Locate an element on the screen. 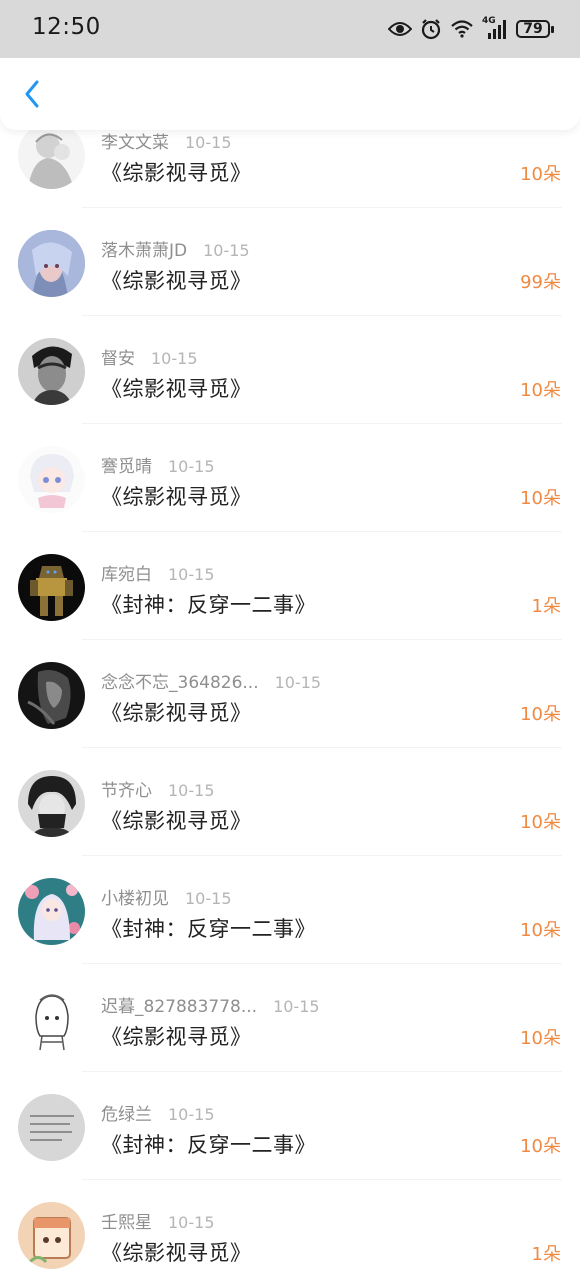 Image resolution: width=580 pixels, height=1280 pixels. list-item: 节齐心 10-15 《综影视寻觅》 10朵 is located at coordinates (290, 802).